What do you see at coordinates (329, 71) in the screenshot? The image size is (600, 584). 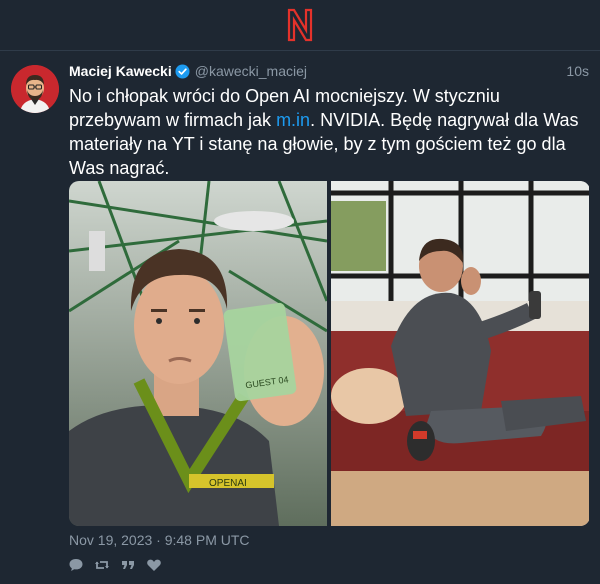 I see `tweet-header: Maciej Kawecki @kawecki_maciej 10s` at bounding box center [329, 71].